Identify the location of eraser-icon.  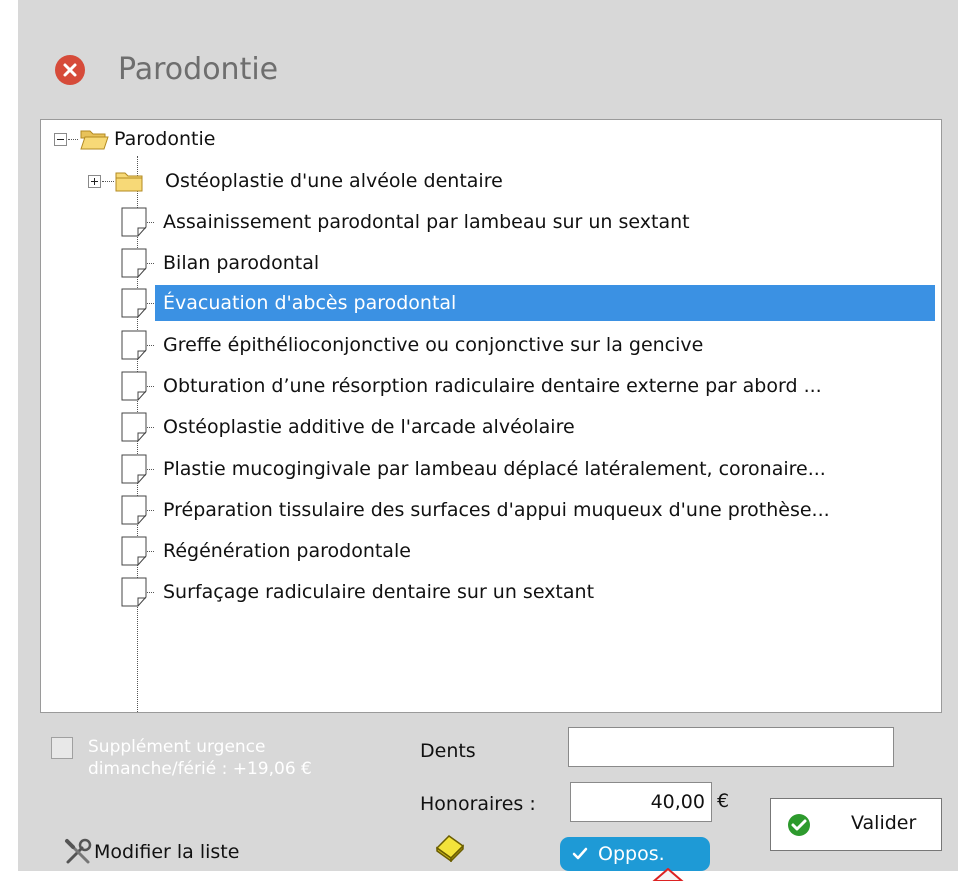
(450, 847).